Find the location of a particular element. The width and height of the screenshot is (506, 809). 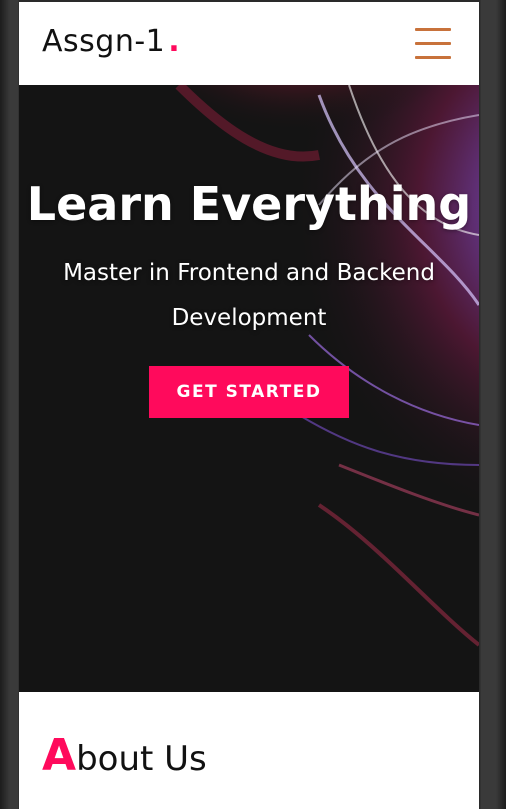

brand-text: Assgn-1 is located at coordinates (104, 41).